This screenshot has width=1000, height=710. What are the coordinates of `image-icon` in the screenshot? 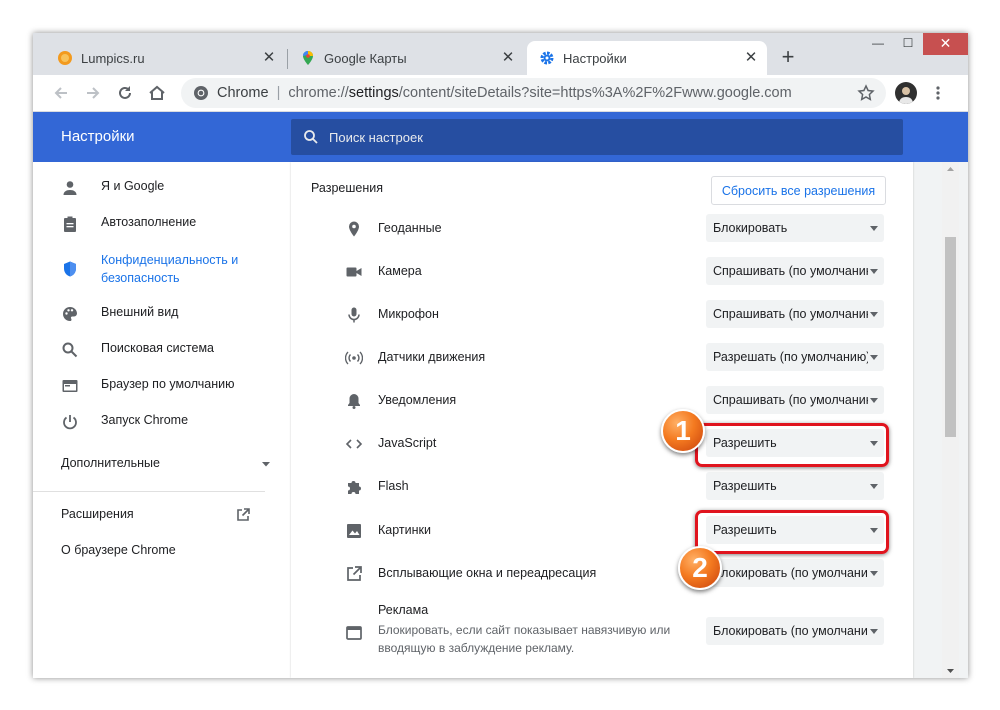 It's located at (354, 531).